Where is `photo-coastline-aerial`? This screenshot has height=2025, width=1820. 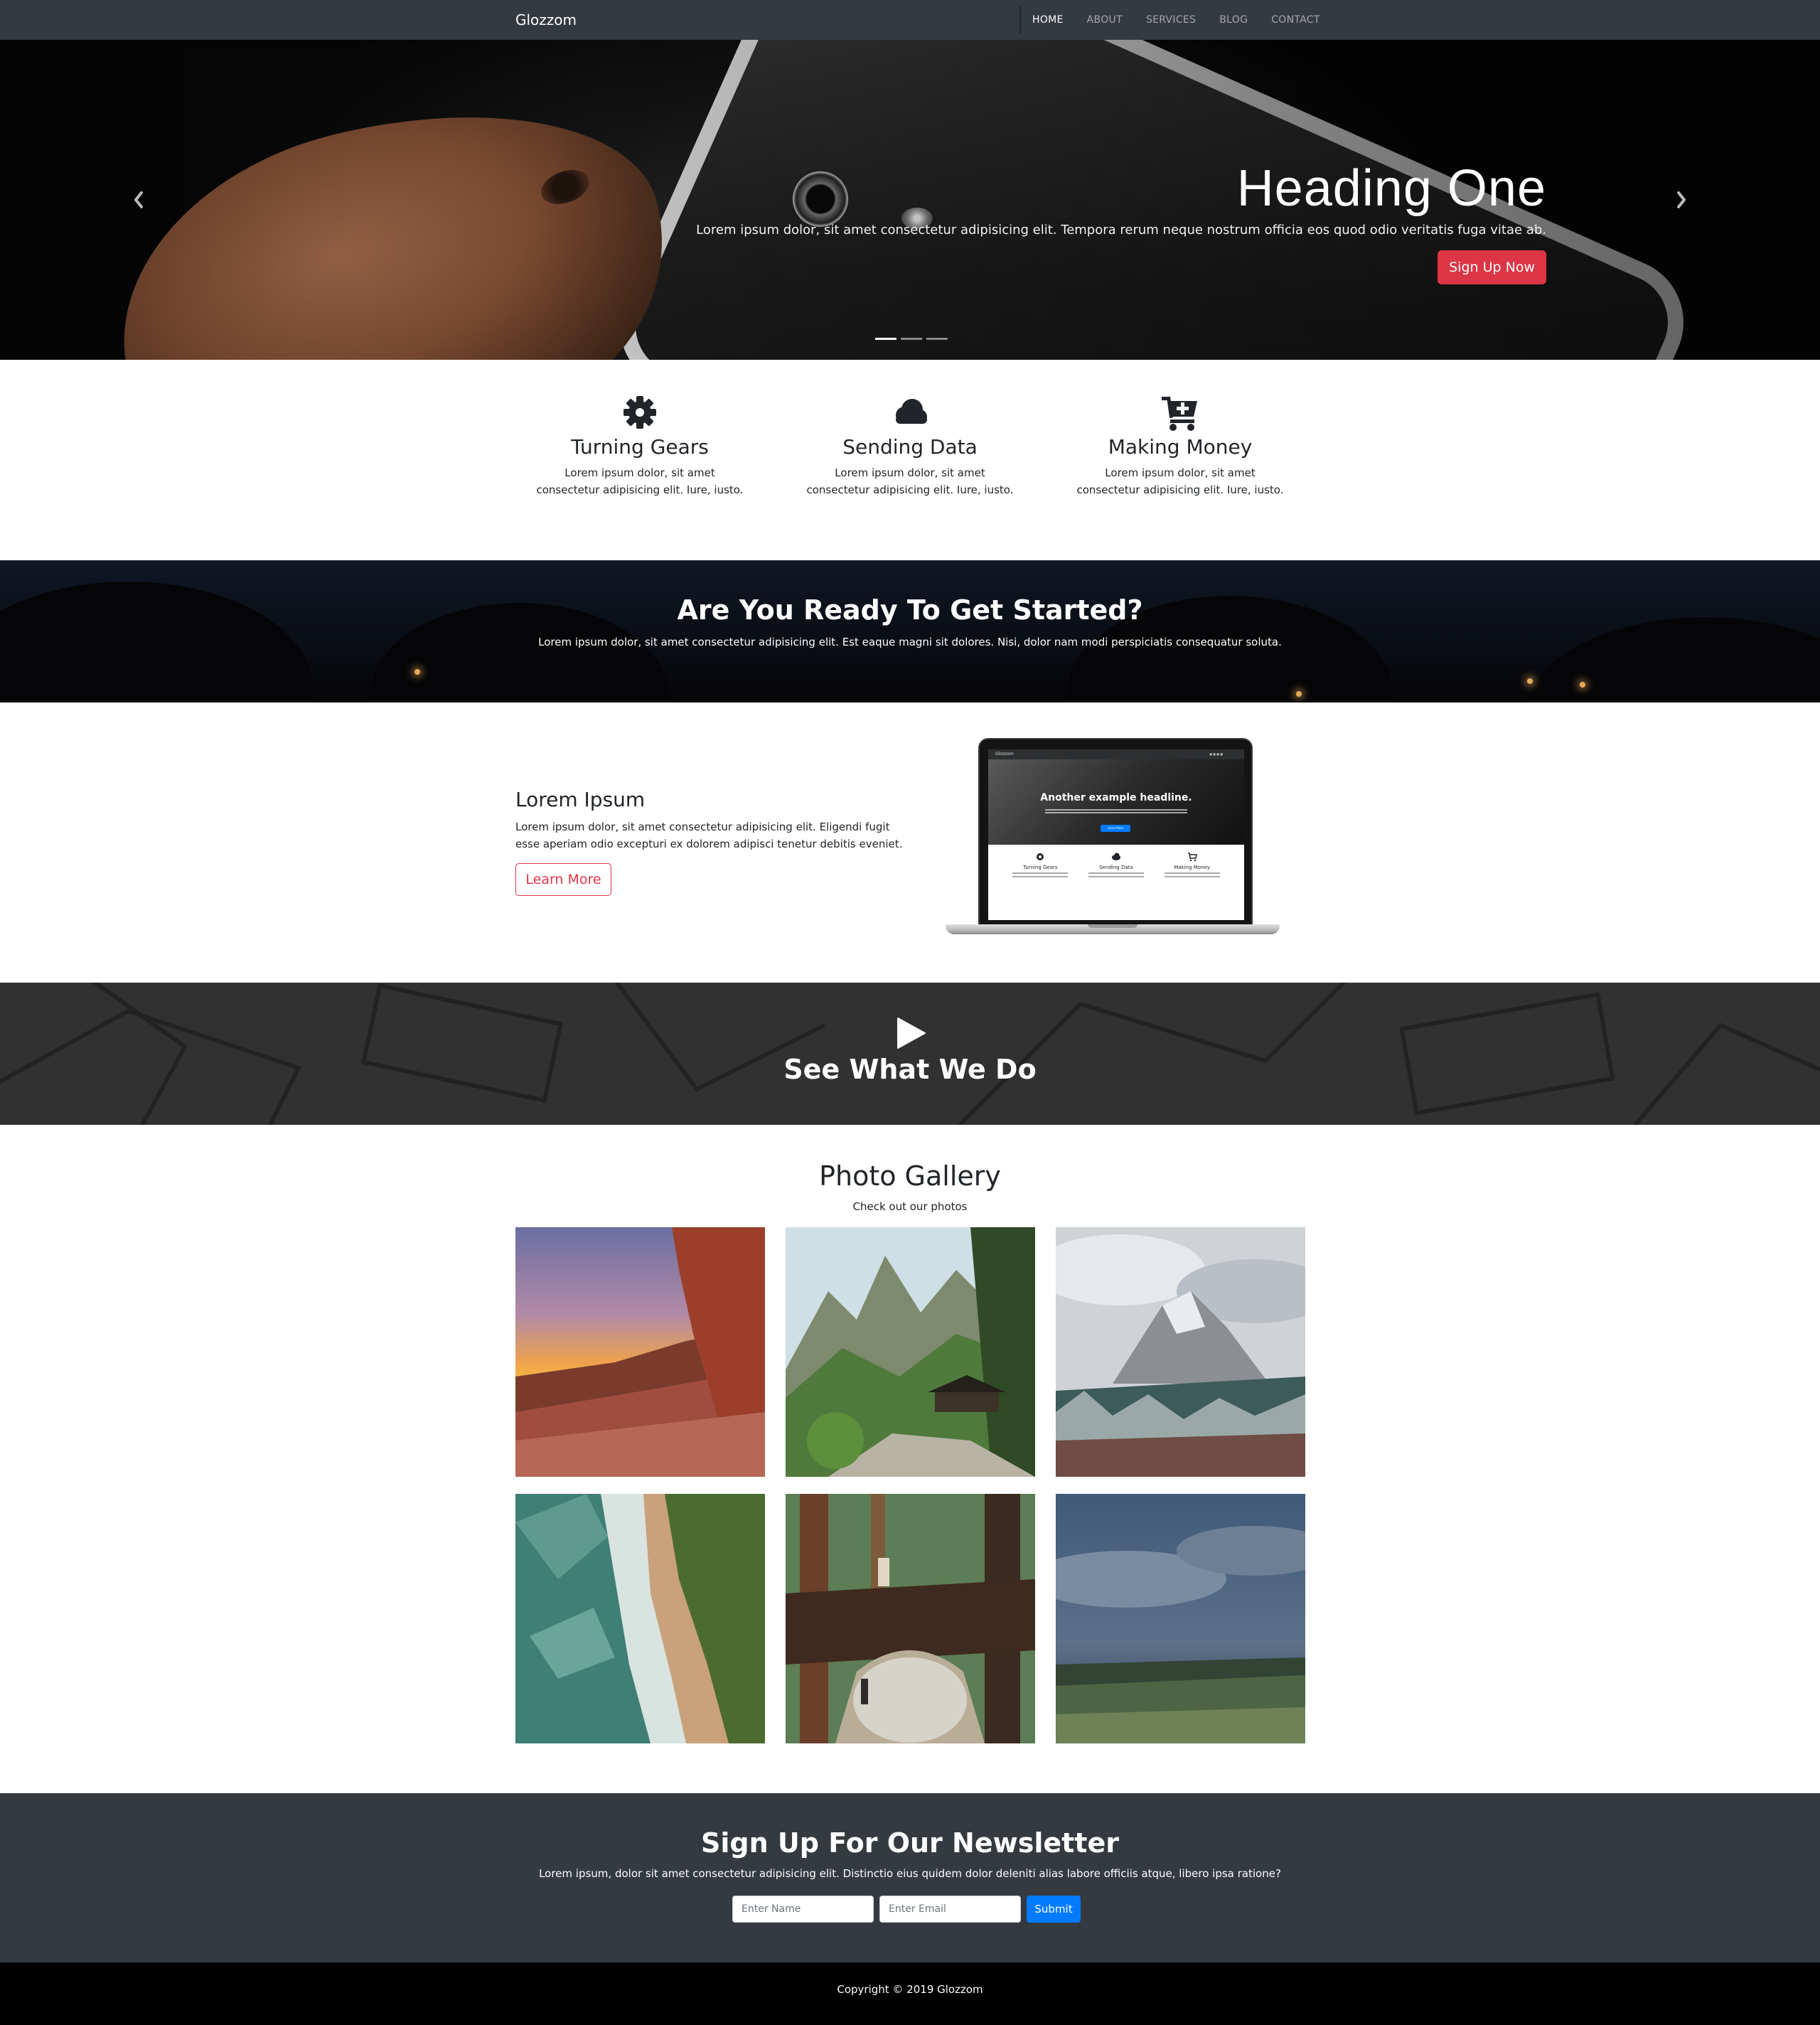
photo-coastline-aerial is located at coordinates (640, 1618).